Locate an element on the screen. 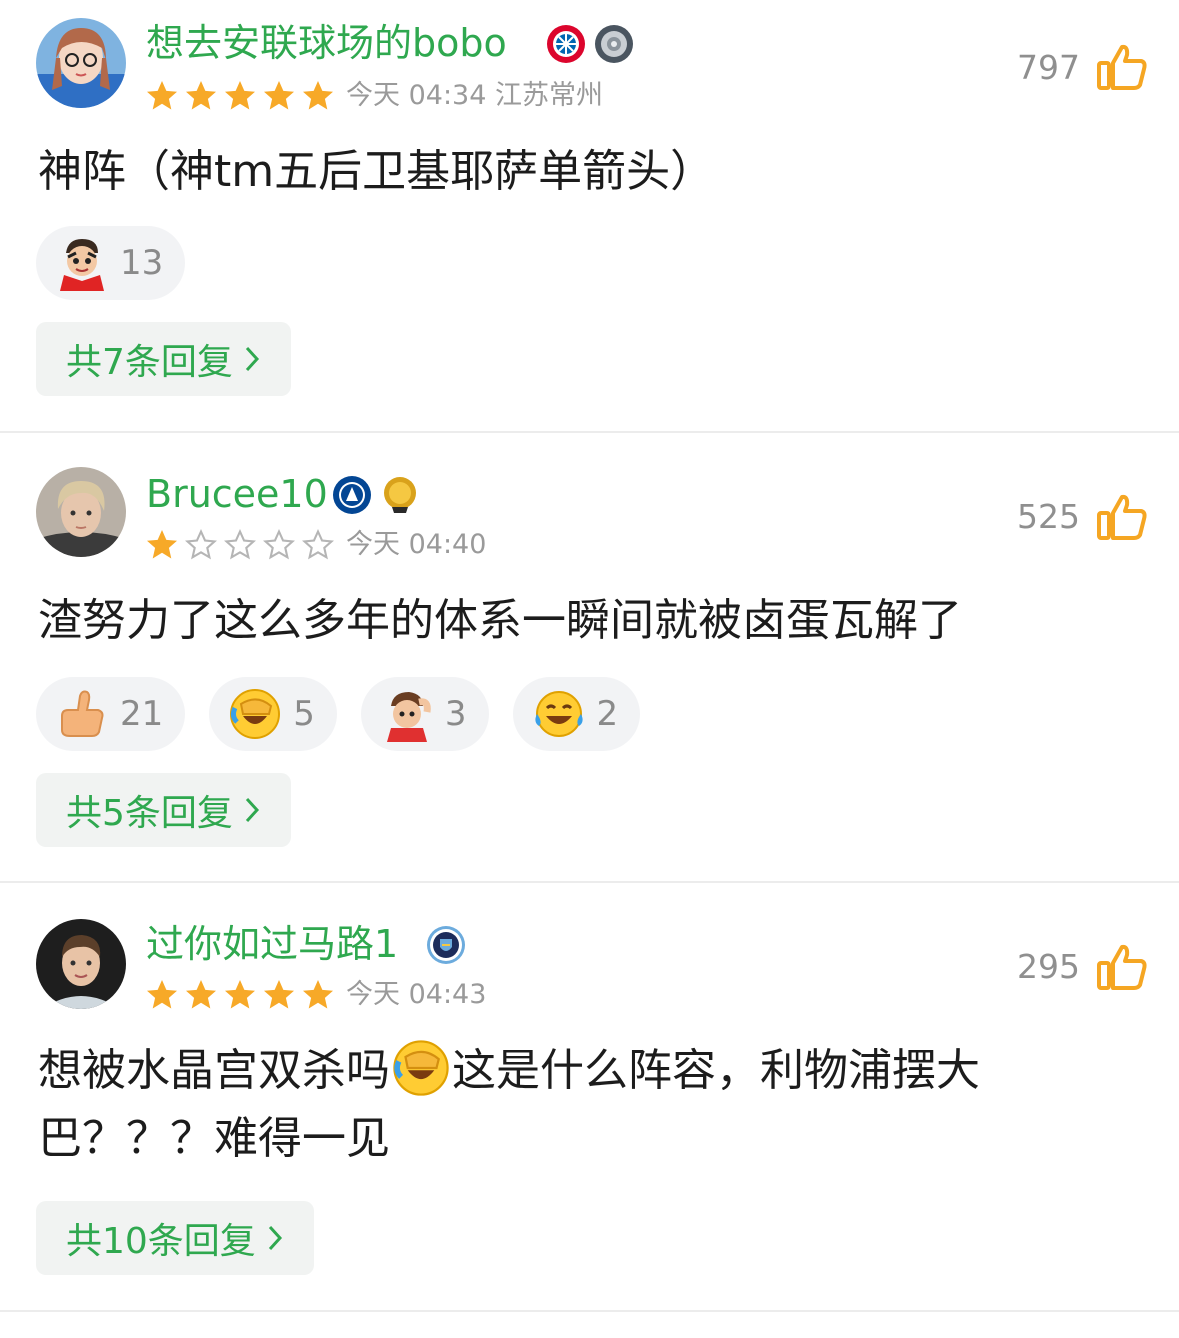 This screenshot has height=1338, width=1179. cartoon-face-icon is located at coordinates (82, 265).